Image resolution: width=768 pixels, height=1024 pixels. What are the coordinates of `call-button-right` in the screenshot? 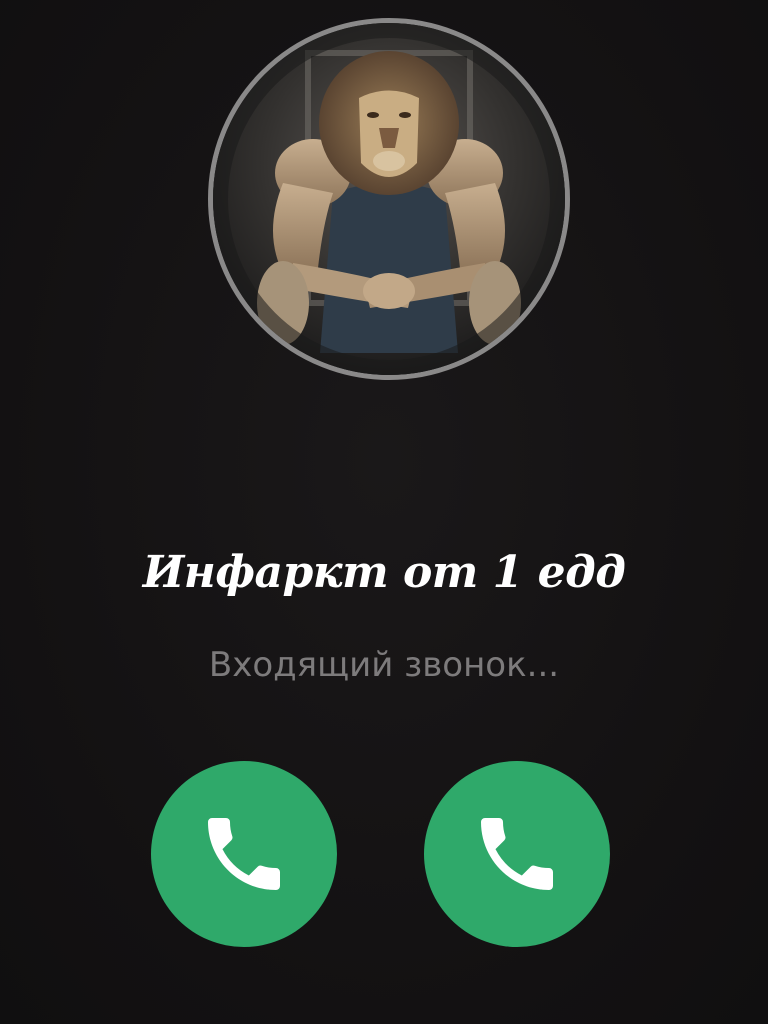 It's located at (517, 854).